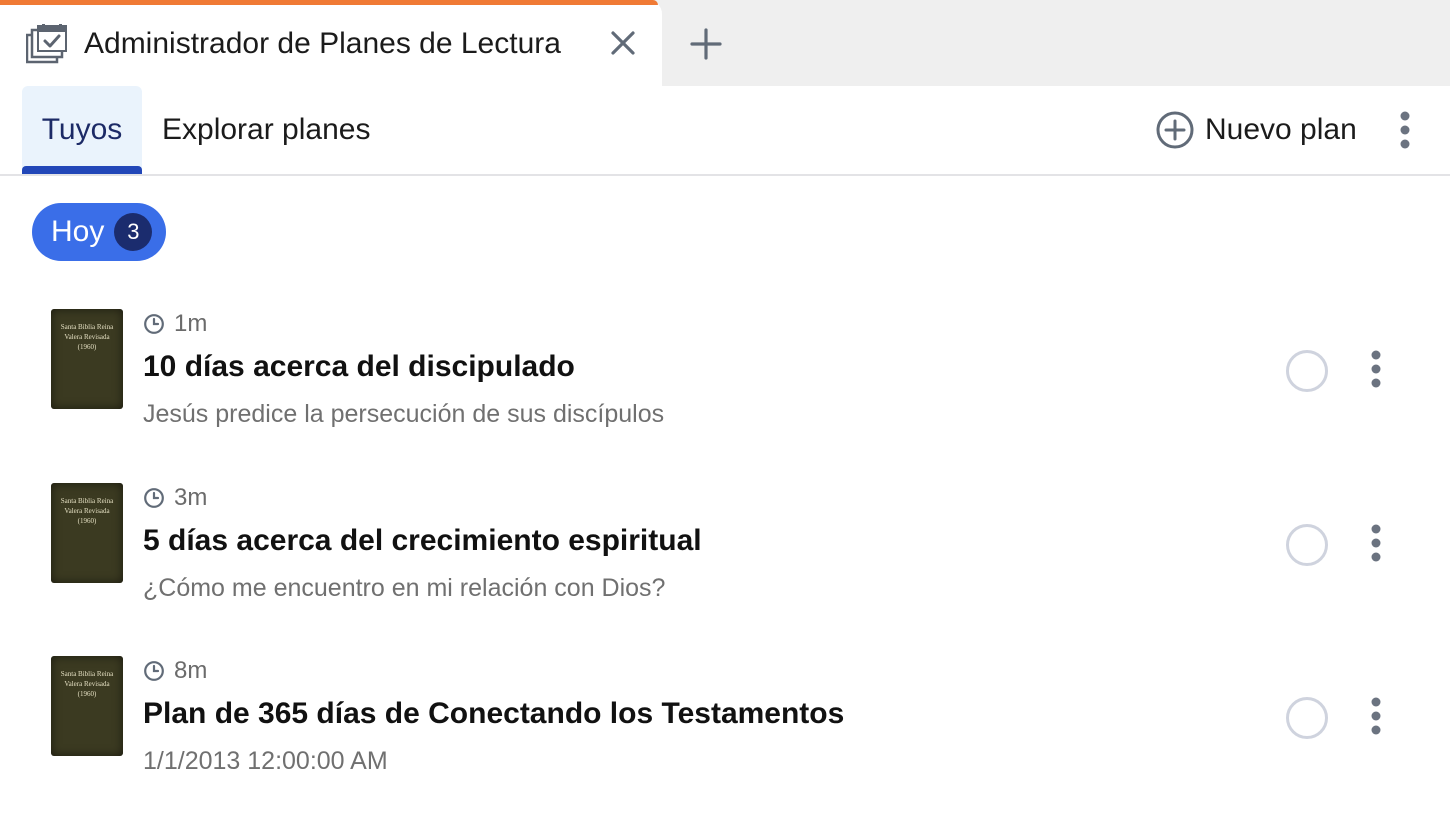  I want to click on plan-duration: 1m, so click(175, 324).